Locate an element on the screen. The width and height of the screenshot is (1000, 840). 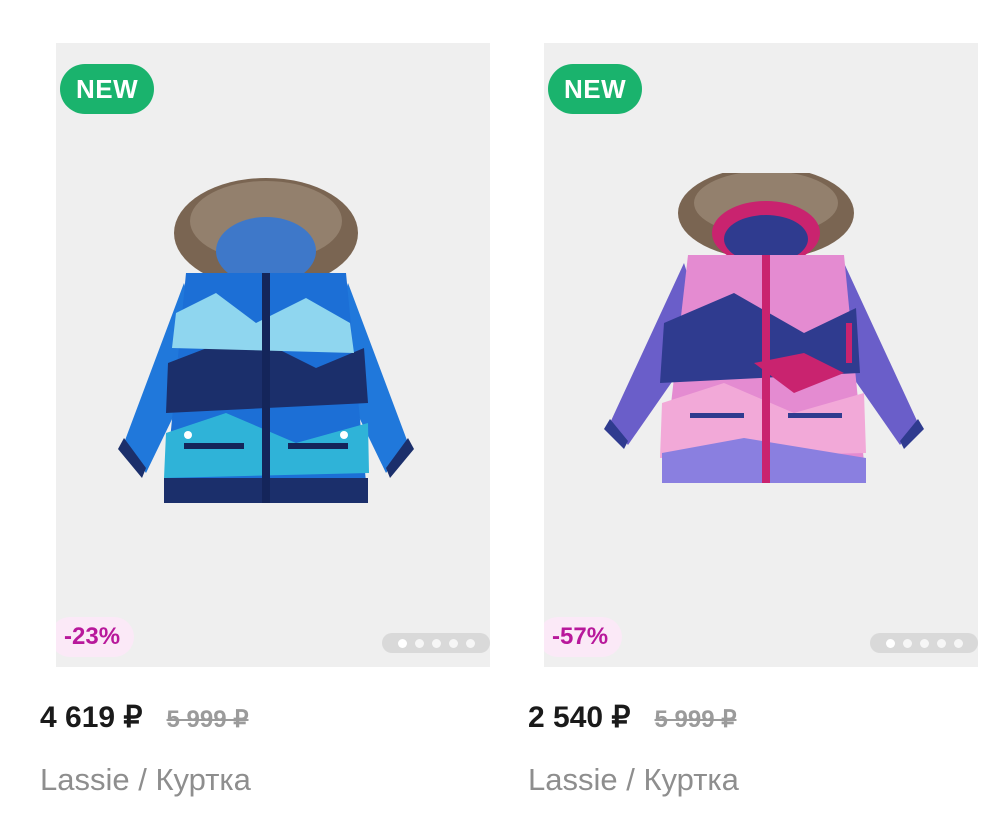
discount-badge: -57% is located at coordinates (583, 637).